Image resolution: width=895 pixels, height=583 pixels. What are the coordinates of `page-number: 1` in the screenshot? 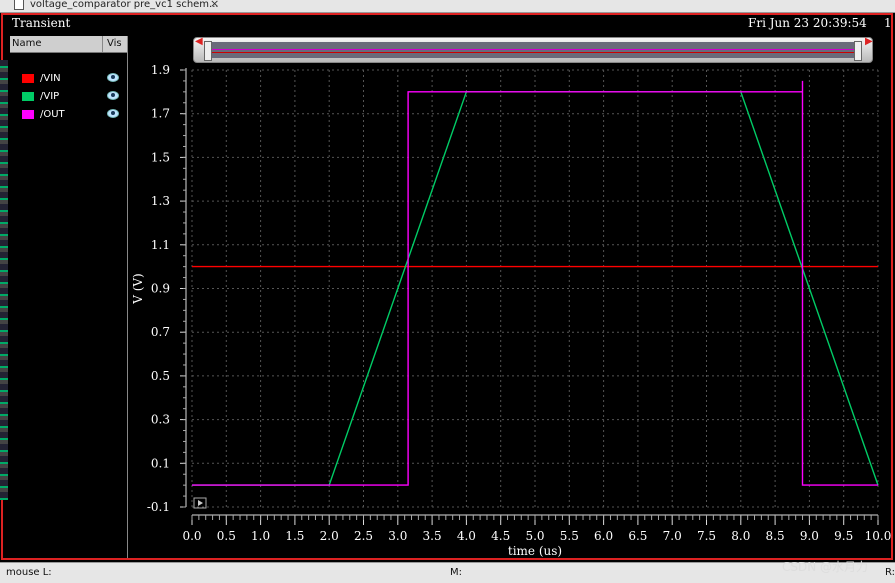 It's located at (888, 23).